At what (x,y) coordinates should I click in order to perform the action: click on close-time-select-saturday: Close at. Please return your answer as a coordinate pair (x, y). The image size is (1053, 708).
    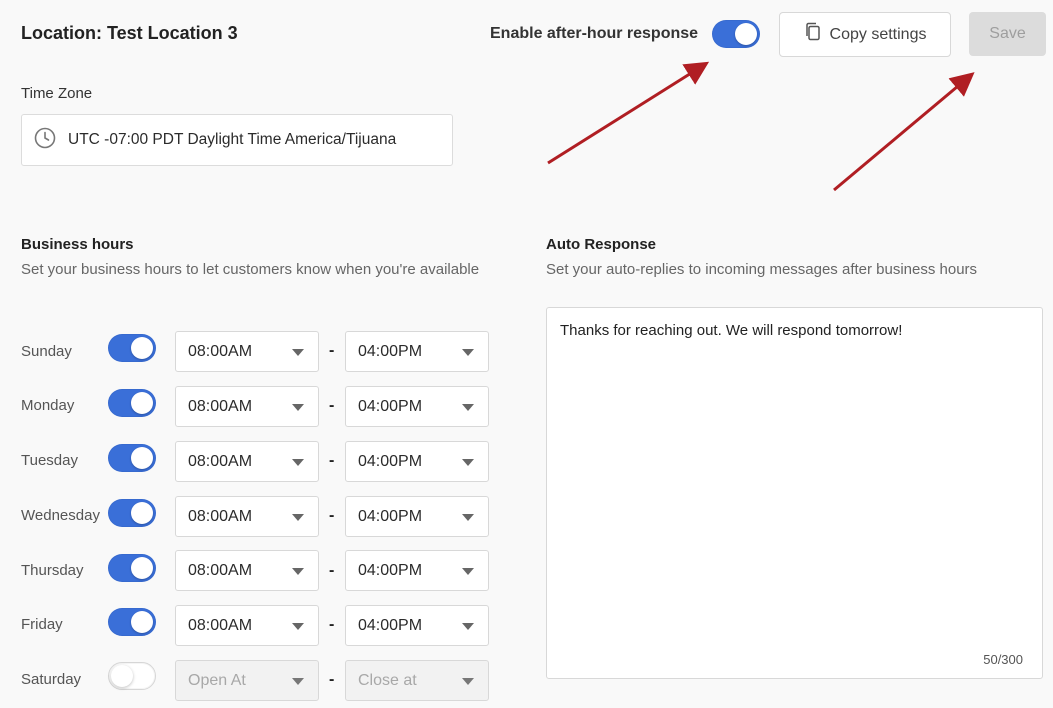
    Looking at the image, I should click on (417, 680).